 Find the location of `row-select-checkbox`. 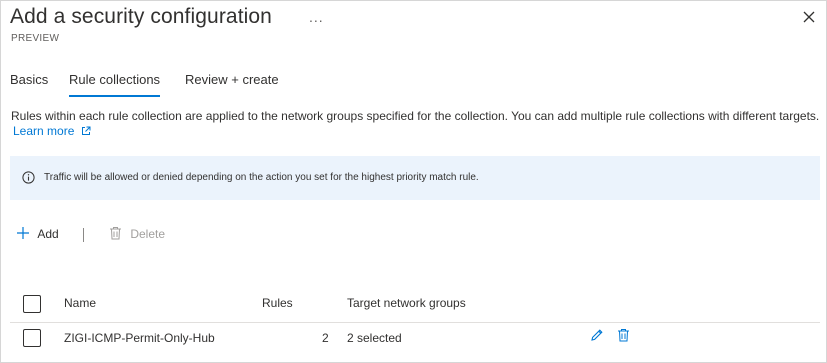

row-select-checkbox is located at coordinates (32, 338).